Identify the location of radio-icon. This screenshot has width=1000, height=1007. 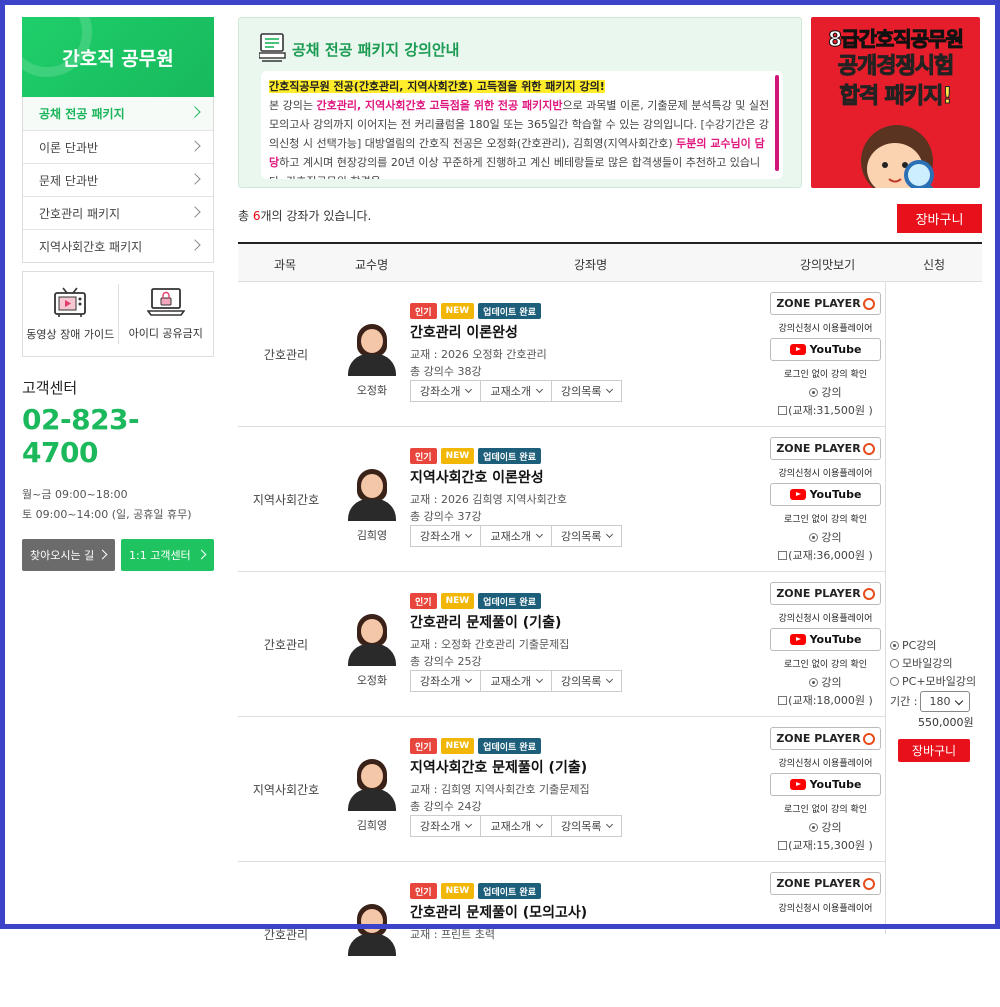
(894, 681).